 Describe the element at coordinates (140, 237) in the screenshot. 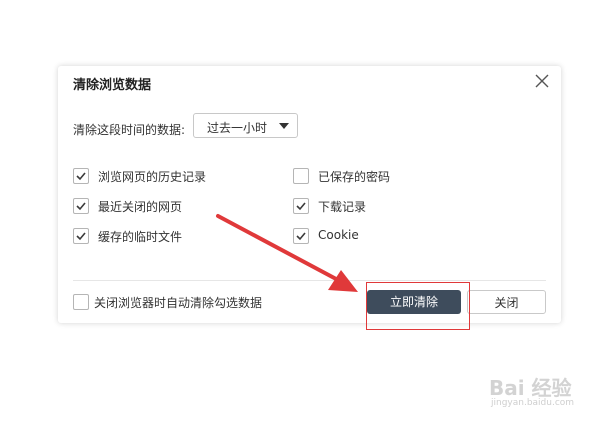

I see `option-label: 缓存的临时文件` at that location.